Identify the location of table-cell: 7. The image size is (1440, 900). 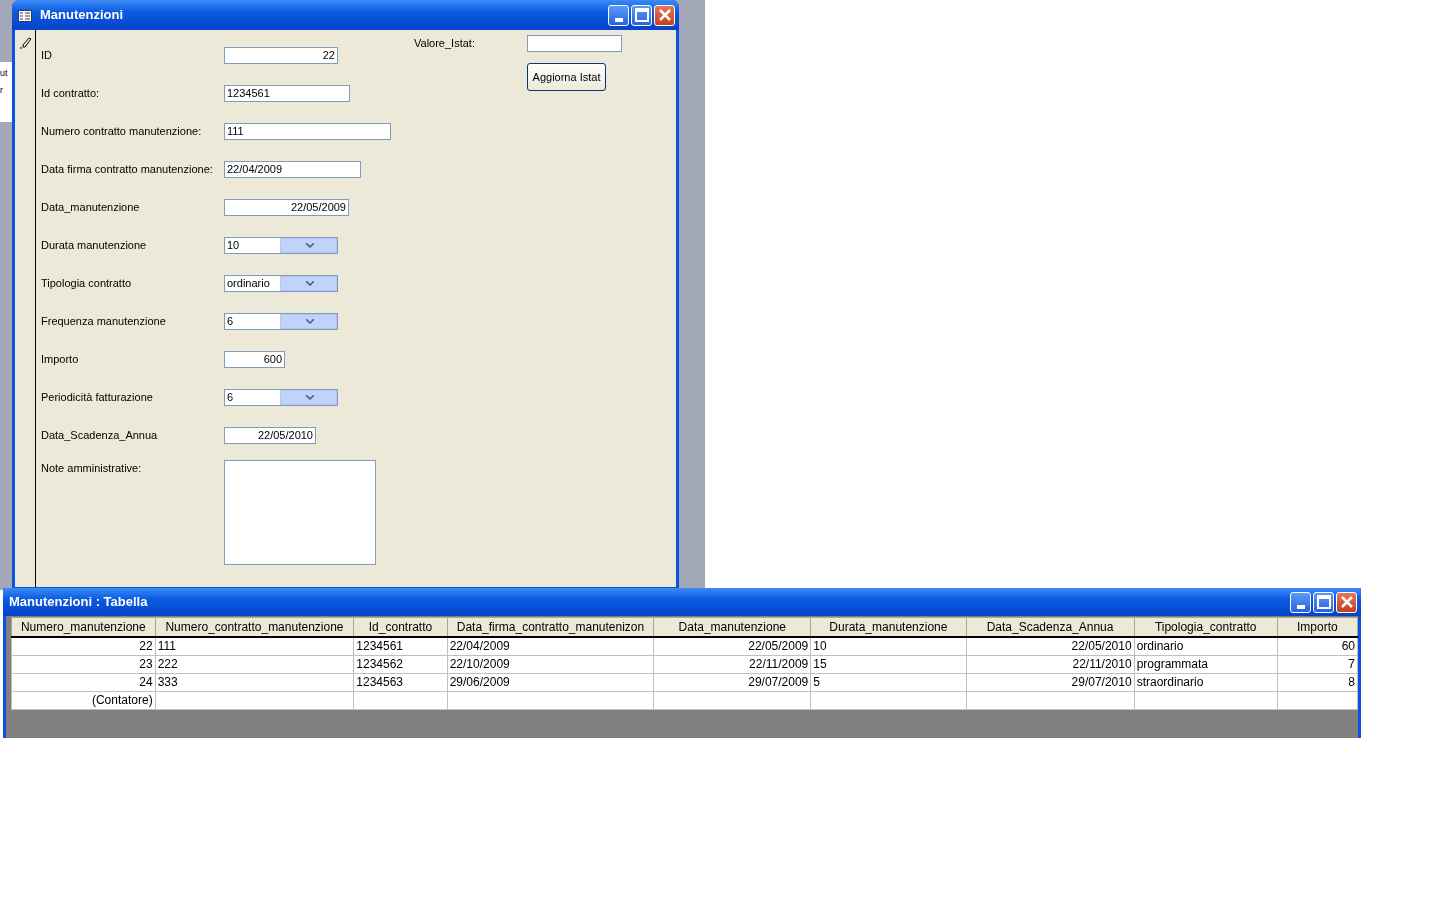
(1317, 664).